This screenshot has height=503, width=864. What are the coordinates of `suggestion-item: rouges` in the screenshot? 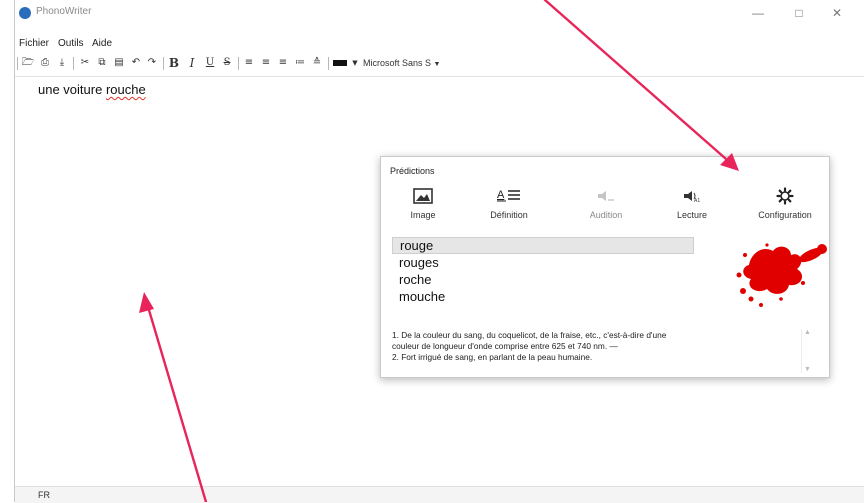 It's located at (543, 262).